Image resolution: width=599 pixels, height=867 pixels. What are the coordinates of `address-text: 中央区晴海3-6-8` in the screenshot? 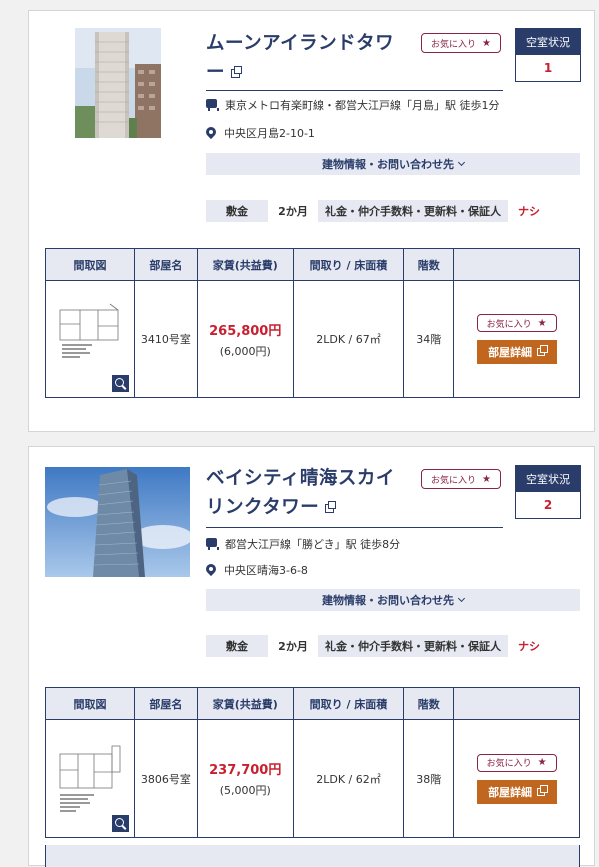 It's located at (266, 570).